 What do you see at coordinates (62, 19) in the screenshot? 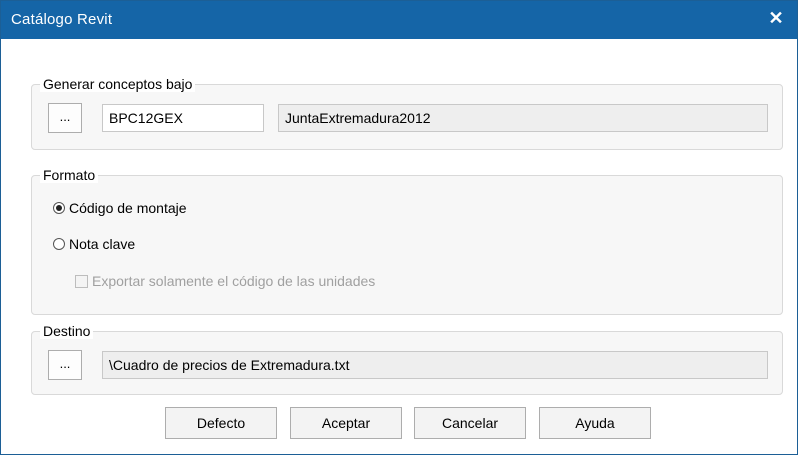
I see `window-title: Catálogo Revit` at bounding box center [62, 19].